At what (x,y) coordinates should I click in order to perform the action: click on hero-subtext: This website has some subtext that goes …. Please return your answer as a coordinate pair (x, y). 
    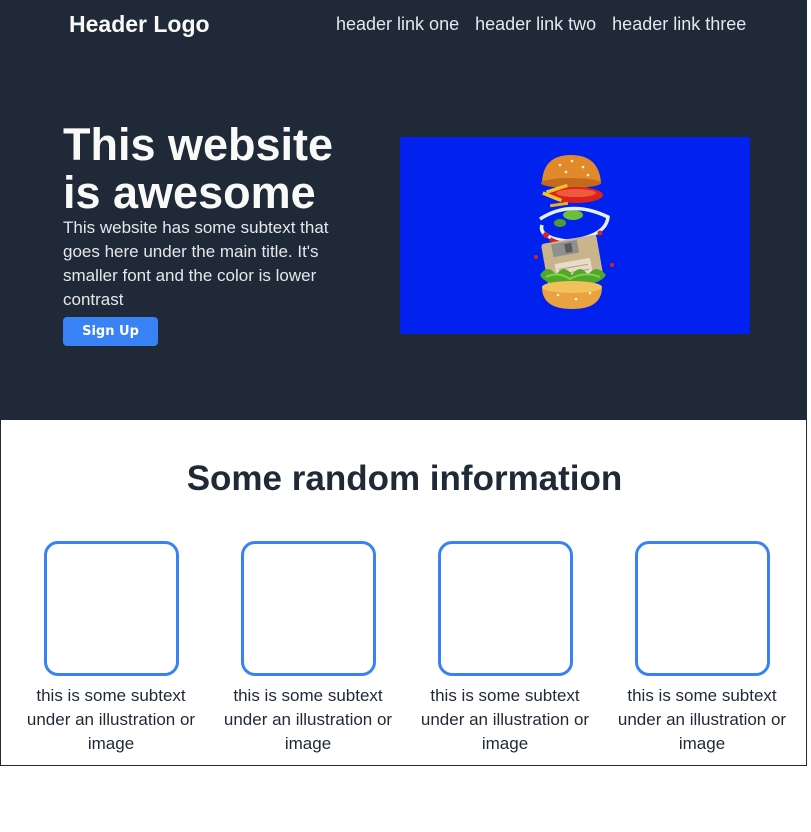
    Looking at the image, I should click on (196, 263).